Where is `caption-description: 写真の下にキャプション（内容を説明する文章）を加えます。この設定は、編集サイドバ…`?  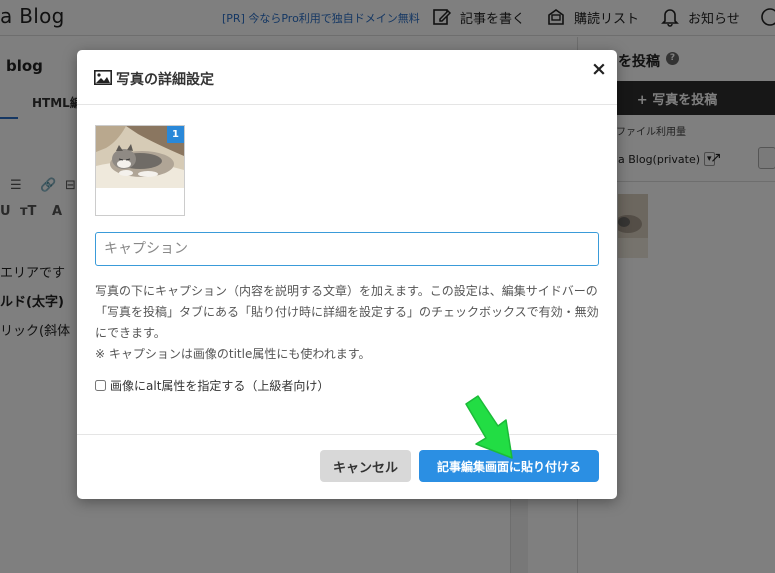 caption-description: 写真の下にキャプション（内容を説明する文章）を加えます。この設定は、編集サイドバ… is located at coordinates (350, 323).